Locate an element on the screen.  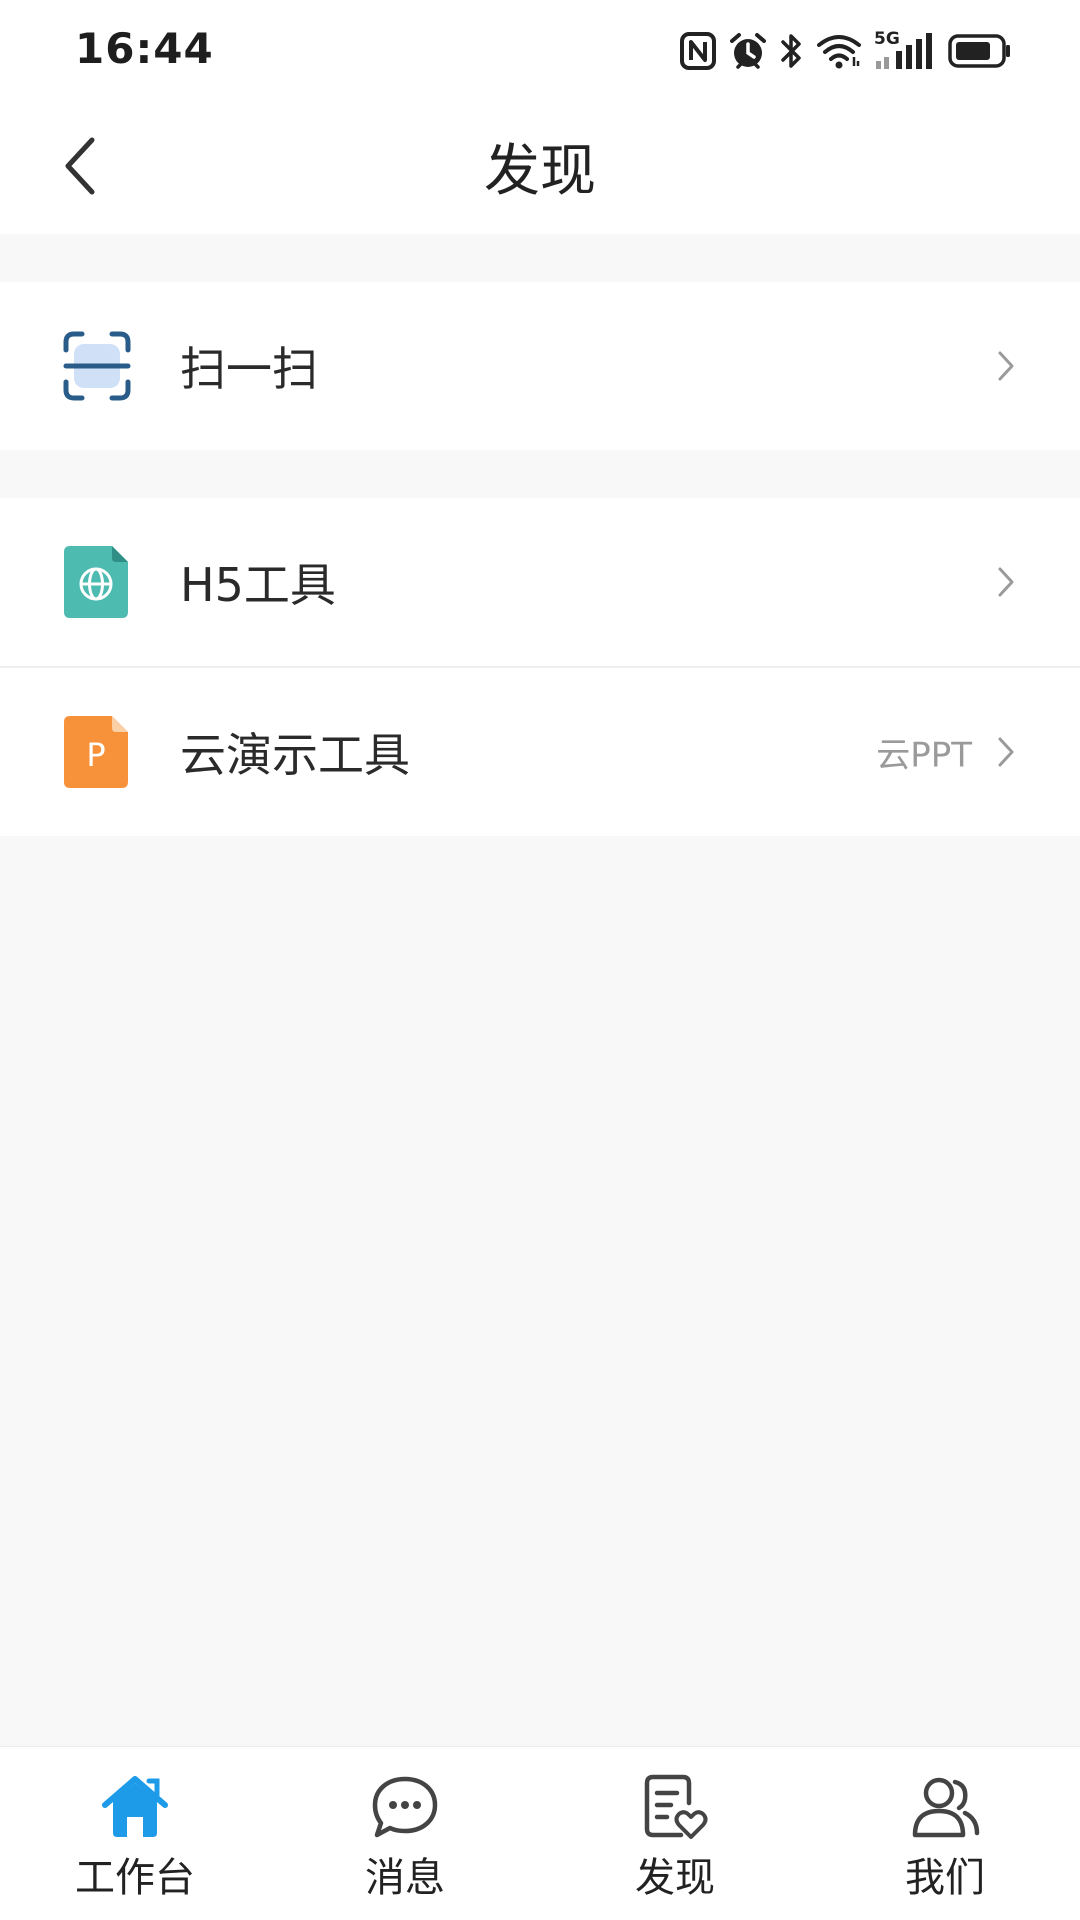
status-bar: 16:44 5G is located at coordinates (540, 52).